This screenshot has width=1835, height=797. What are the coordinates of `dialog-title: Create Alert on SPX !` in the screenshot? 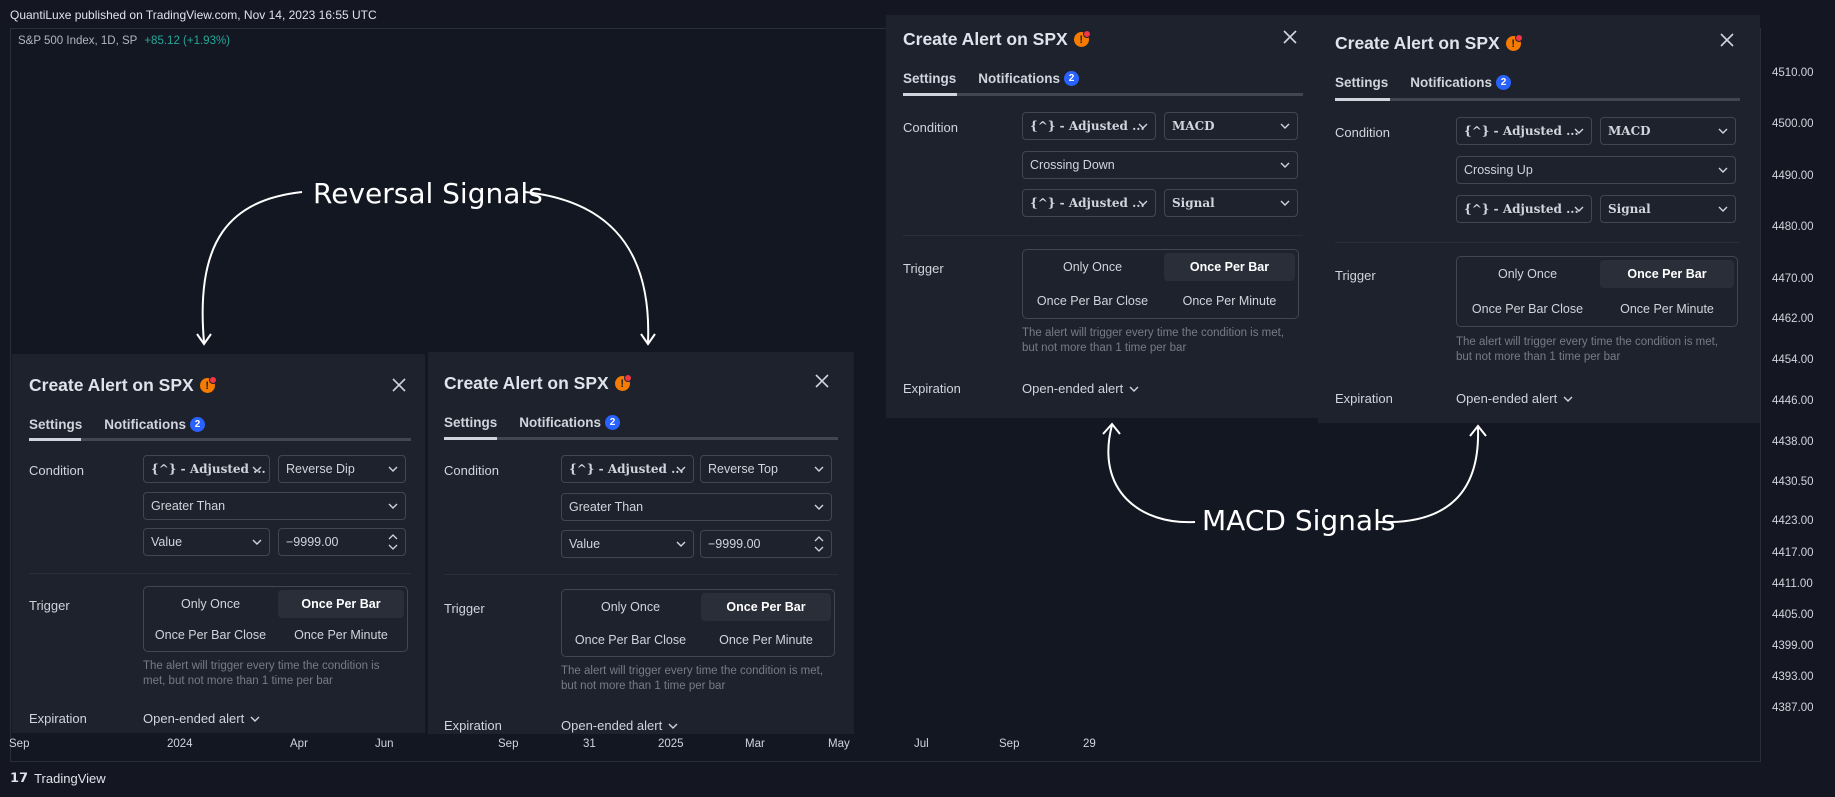 It's located at (538, 383).